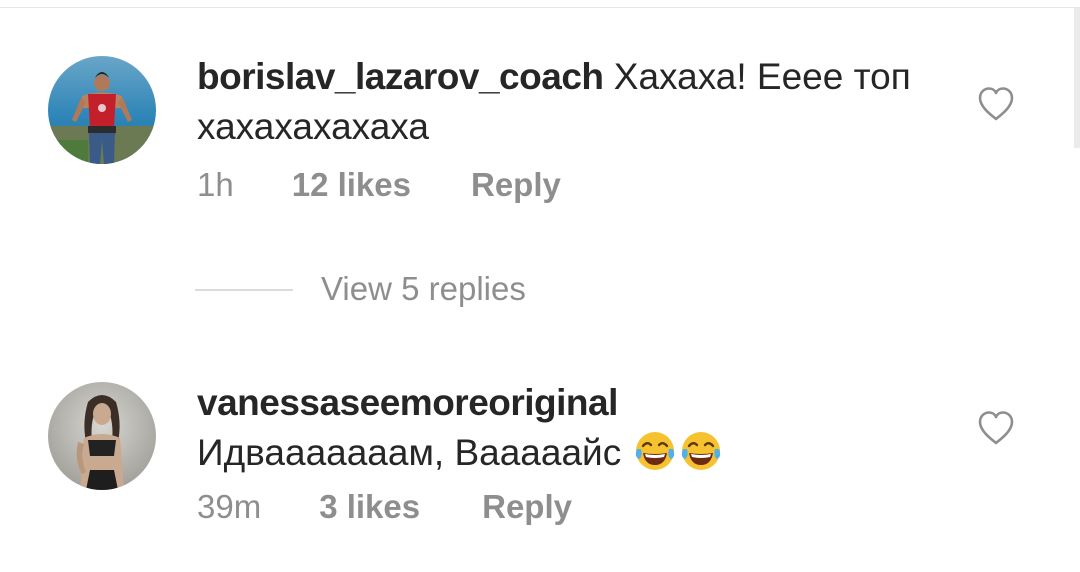 The width and height of the screenshot is (1080, 572). Describe the element at coordinates (567, 403) in the screenshot. I see `comment-username: vanessaseemoreoriginal` at that location.